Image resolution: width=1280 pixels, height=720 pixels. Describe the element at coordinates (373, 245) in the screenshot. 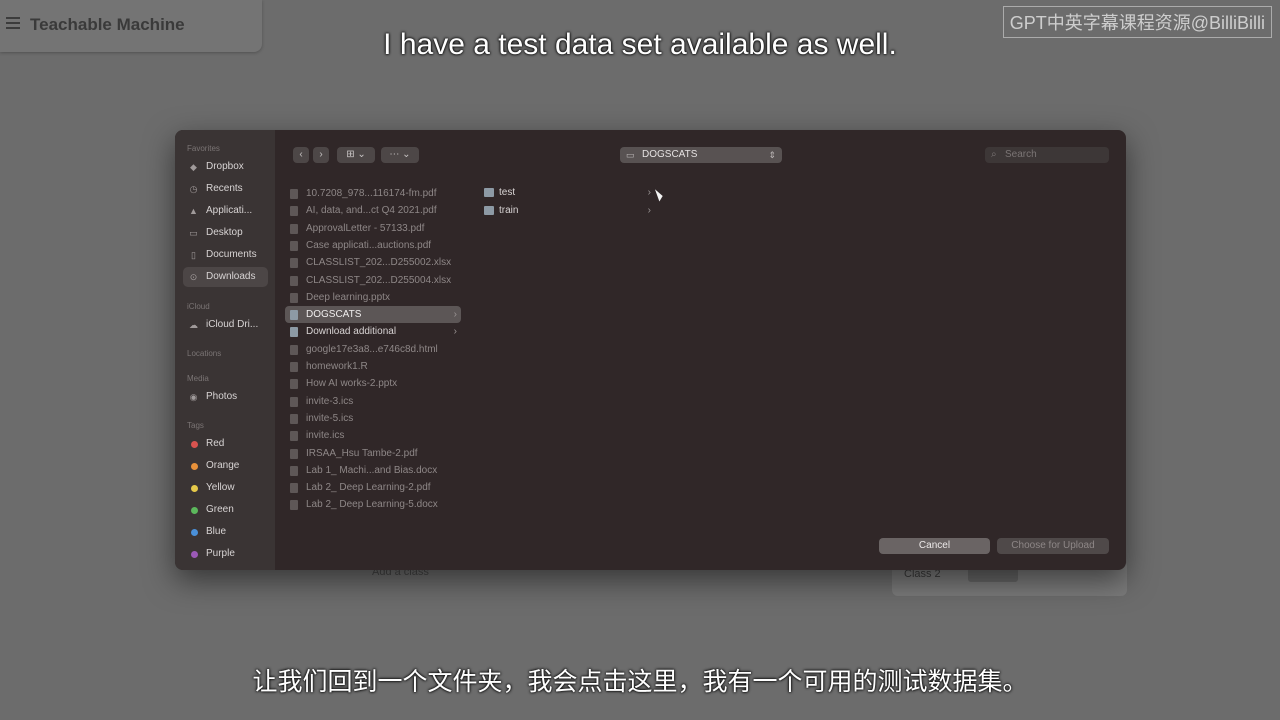

I see `file-row: Case applicati...auctions.pdf` at that location.